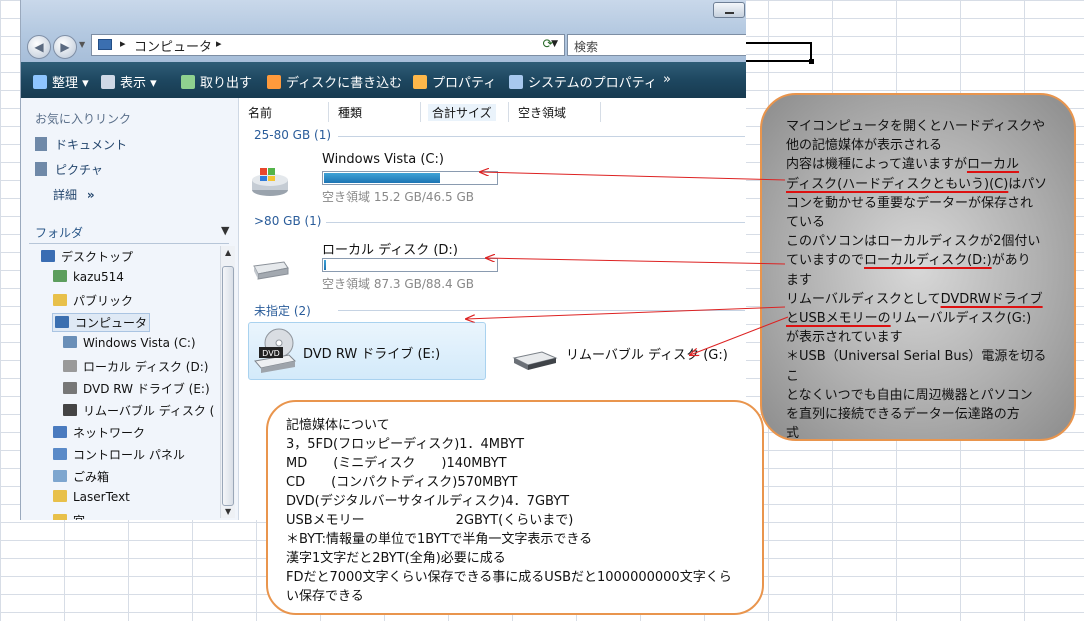 The height and width of the screenshot is (621, 1084). I want to click on callout-line: ＊USB（Universal Serial Bus）電源を切るこ, so click(921, 366).